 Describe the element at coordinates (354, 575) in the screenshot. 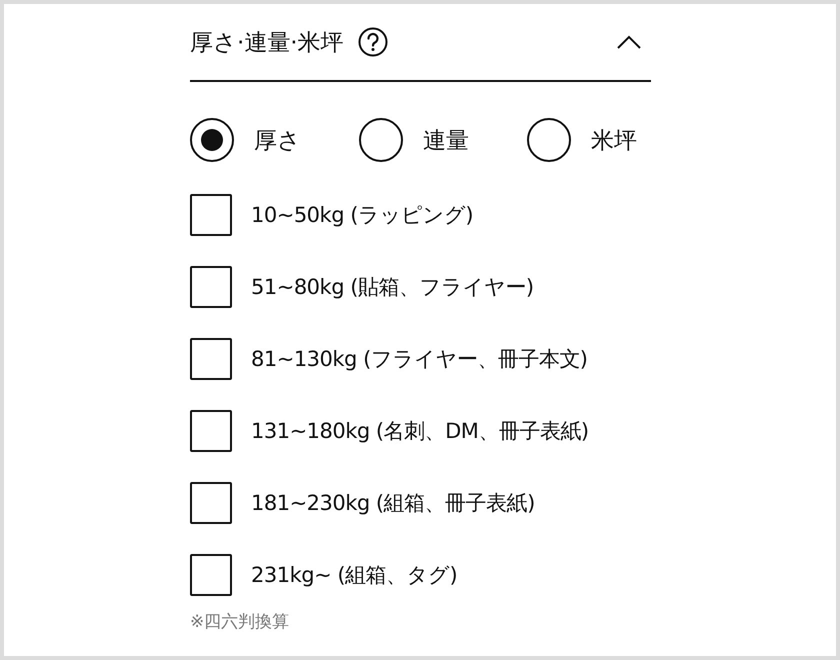

I see `checkbox-label: 231kg~ (組箱、タグ)` at that location.